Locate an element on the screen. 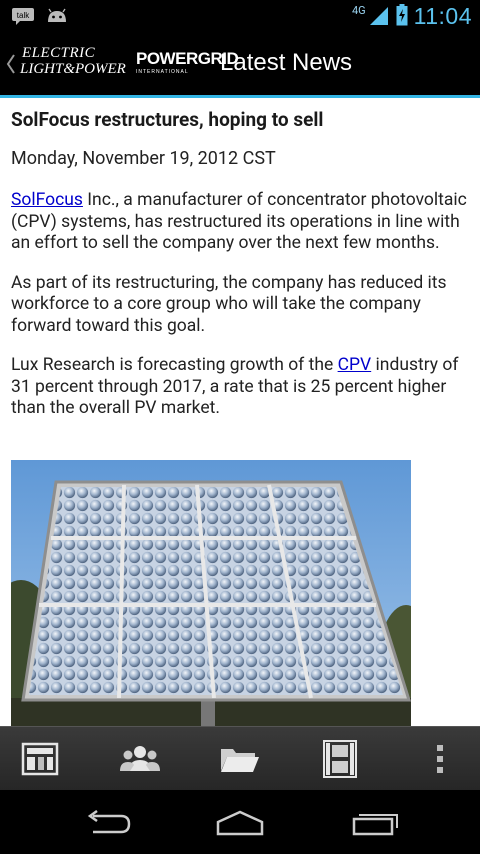  talk-icon: talk is located at coordinates (23, 16).